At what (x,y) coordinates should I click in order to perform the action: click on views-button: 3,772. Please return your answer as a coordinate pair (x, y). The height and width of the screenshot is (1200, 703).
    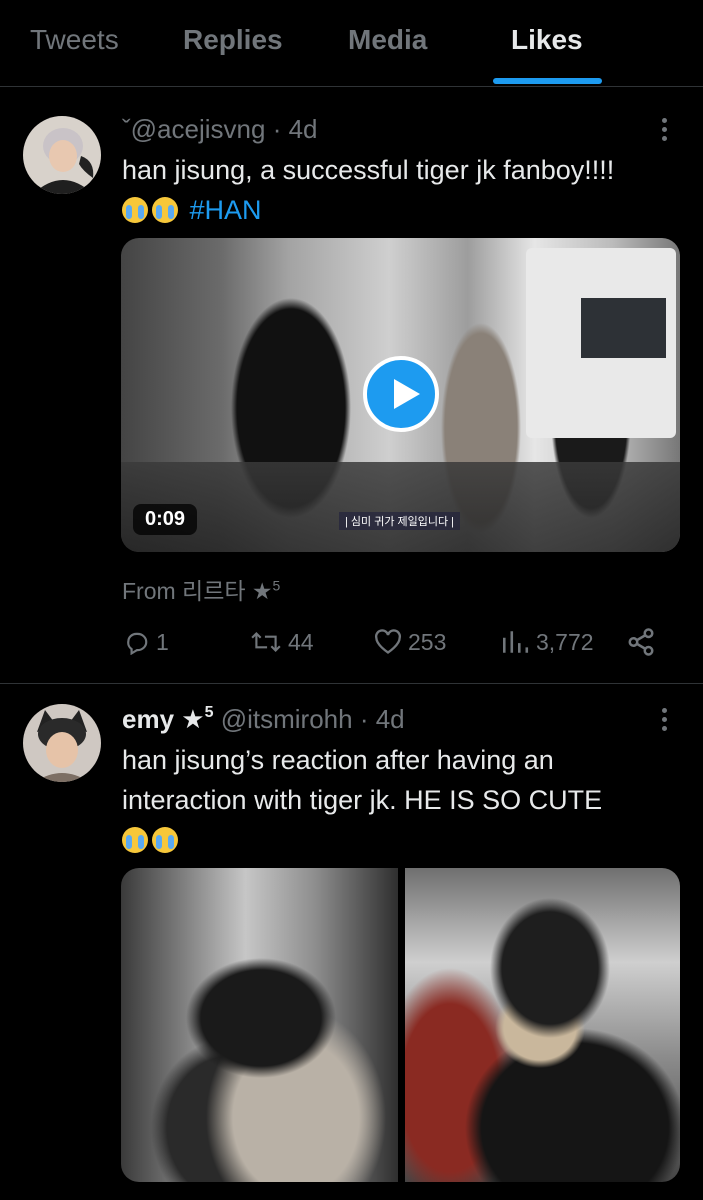
    Looking at the image, I should click on (547, 642).